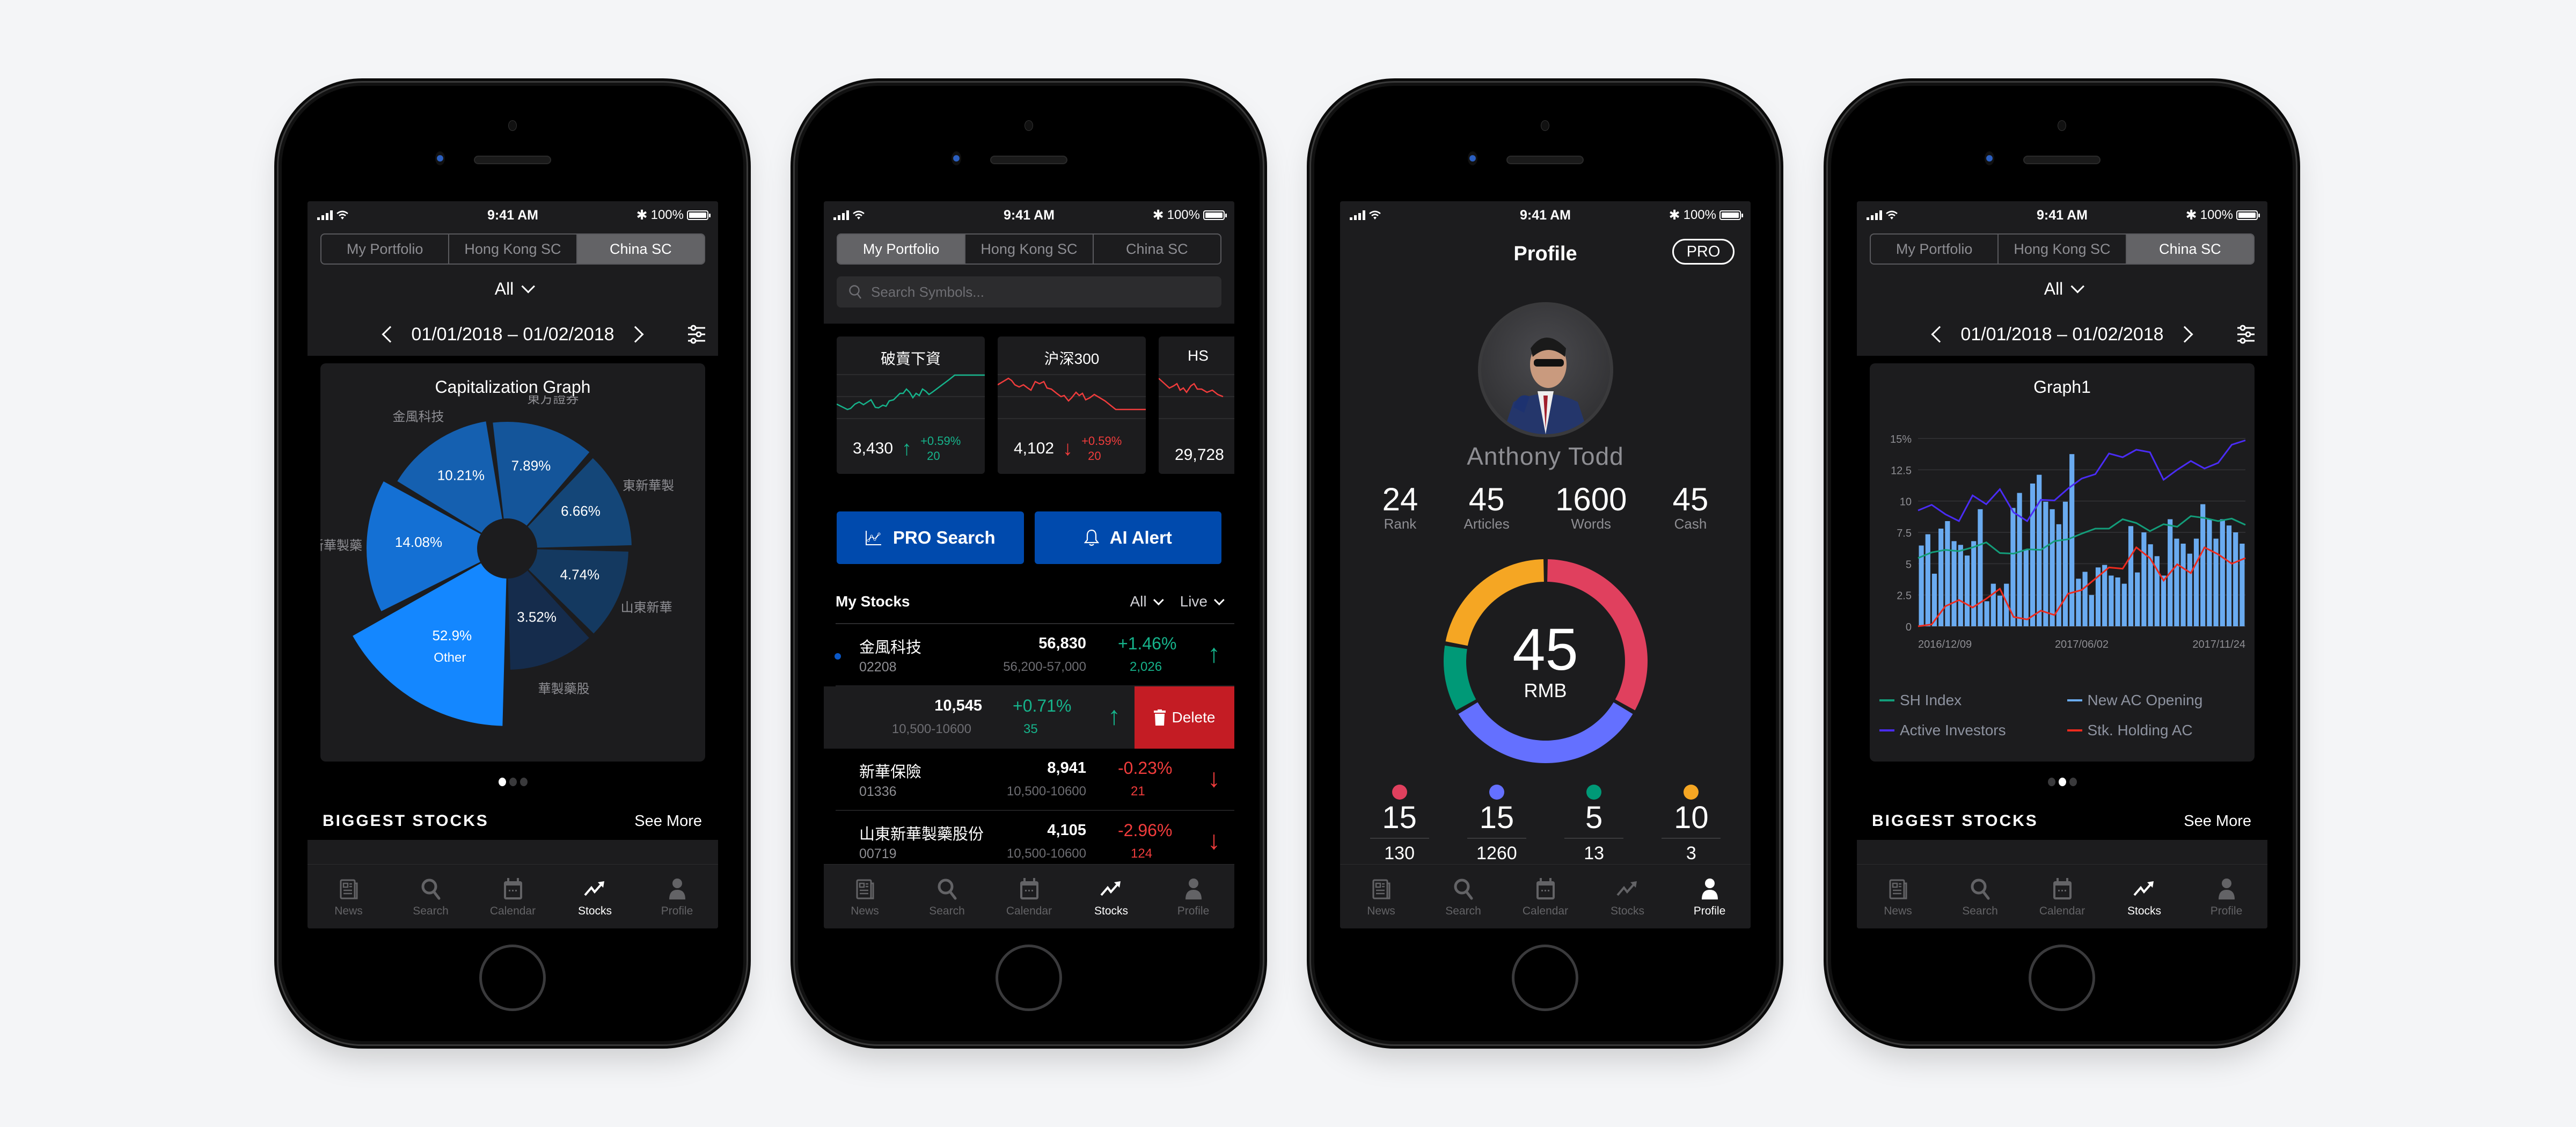 The height and width of the screenshot is (1127, 2576). I want to click on legend-sub: 3, so click(1691, 853).